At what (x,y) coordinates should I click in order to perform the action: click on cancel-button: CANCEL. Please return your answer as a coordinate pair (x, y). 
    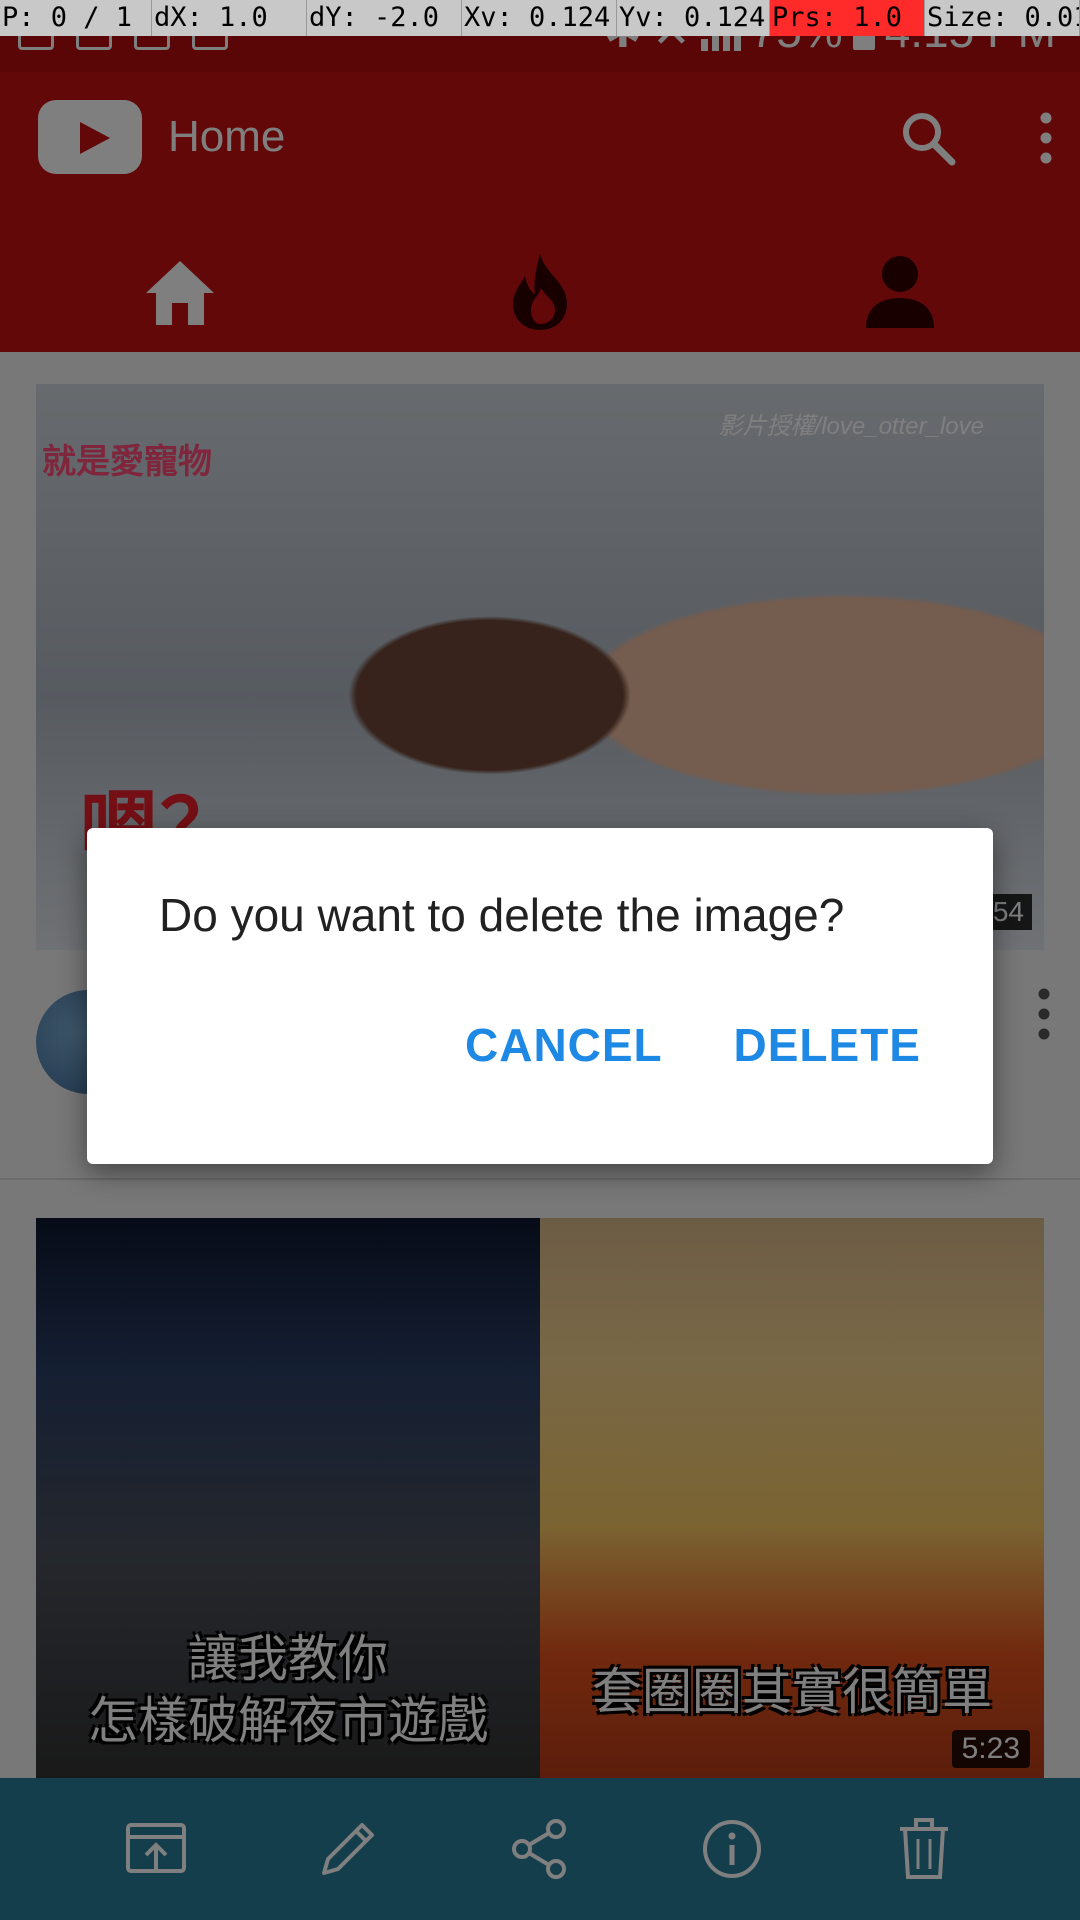
    Looking at the image, I should click on (564, 1045).